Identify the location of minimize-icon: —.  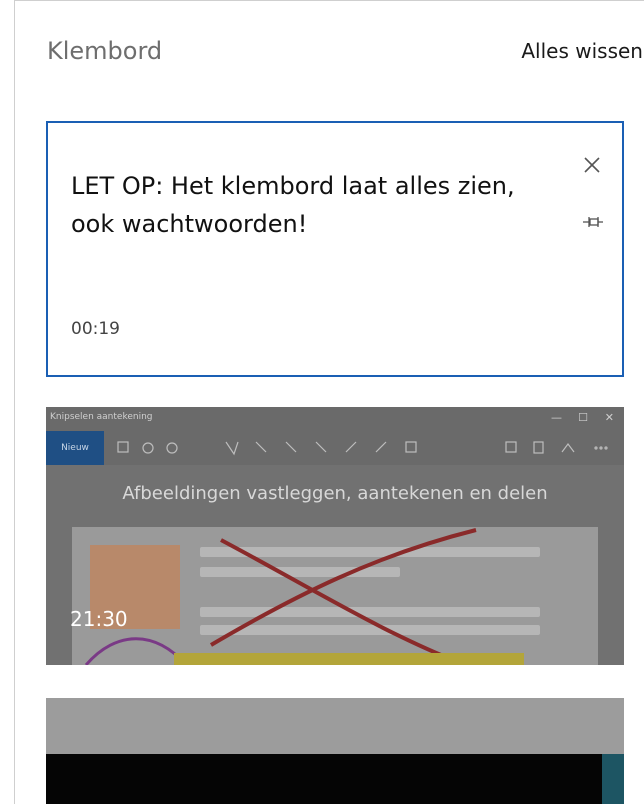
(556, 417).